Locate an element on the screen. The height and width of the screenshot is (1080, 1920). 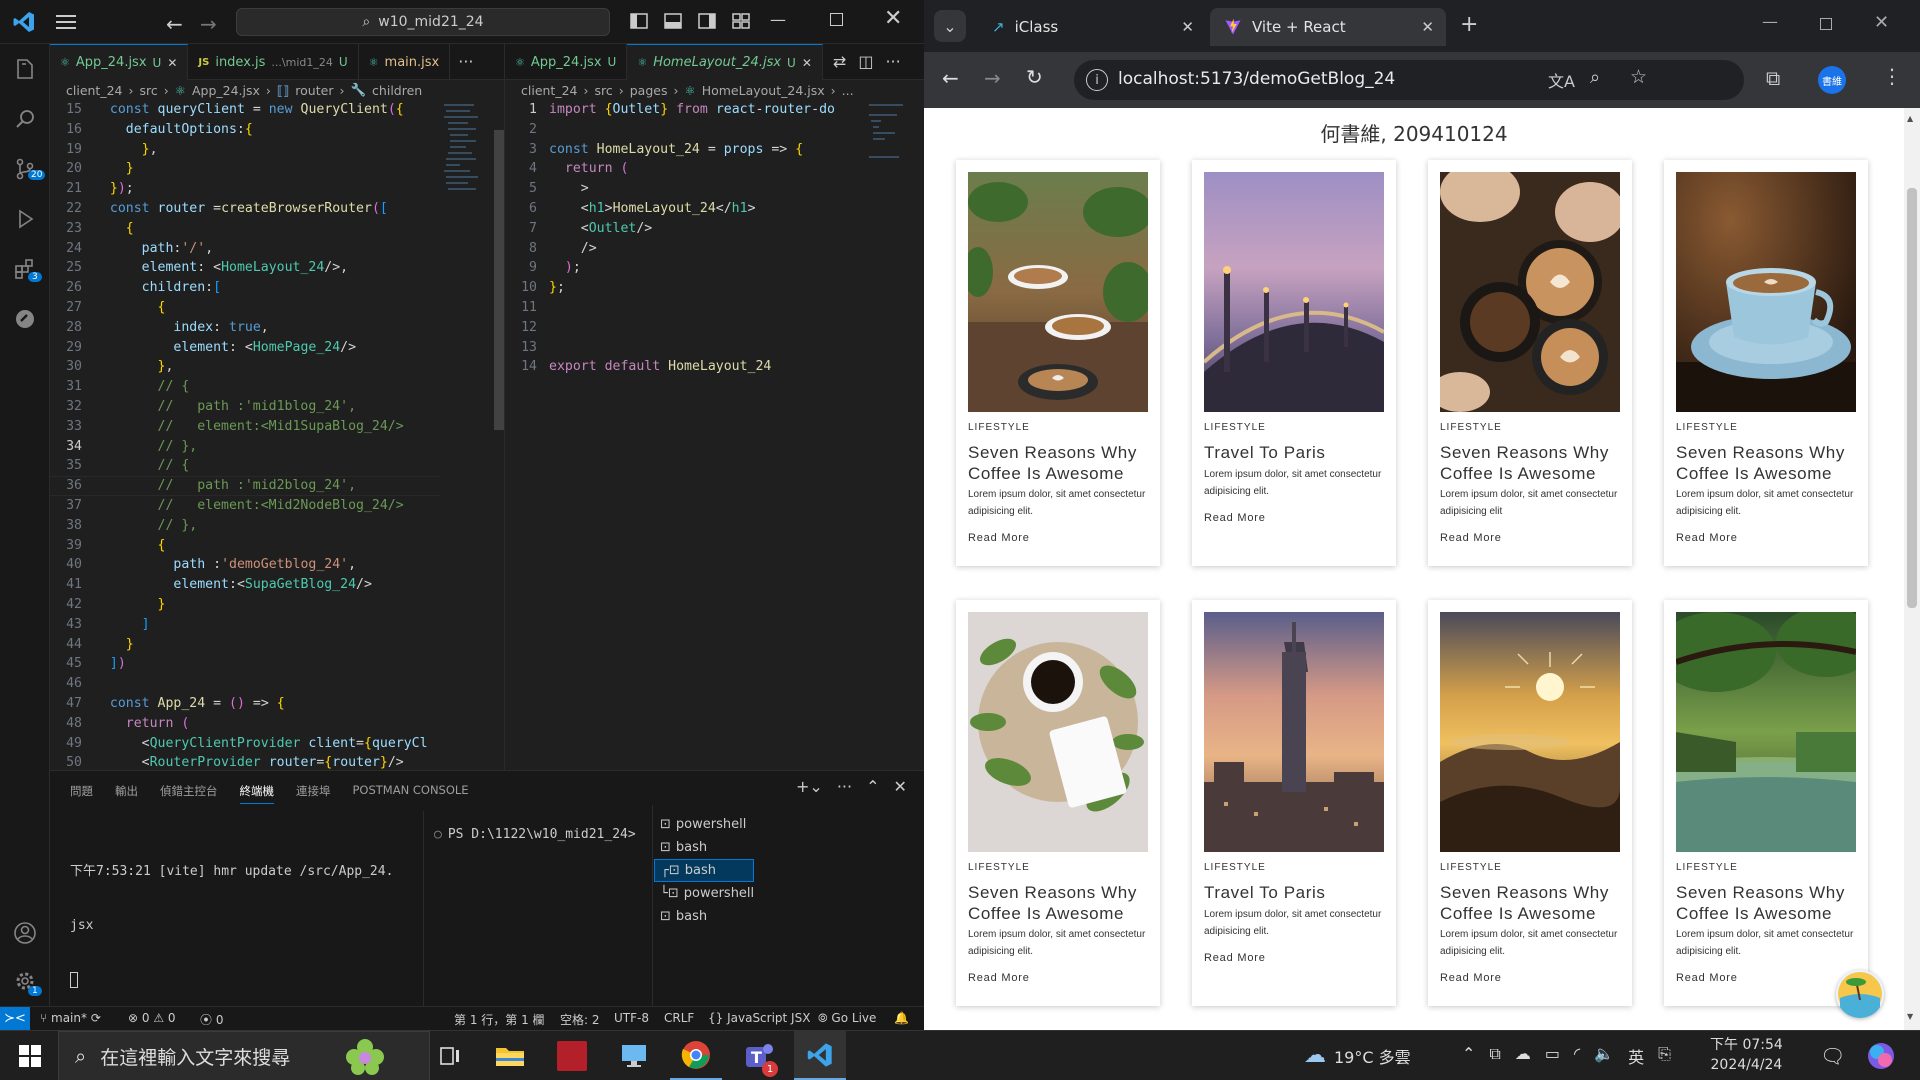
vscode-taskbar-icon is located at coordinates (820, 1055).